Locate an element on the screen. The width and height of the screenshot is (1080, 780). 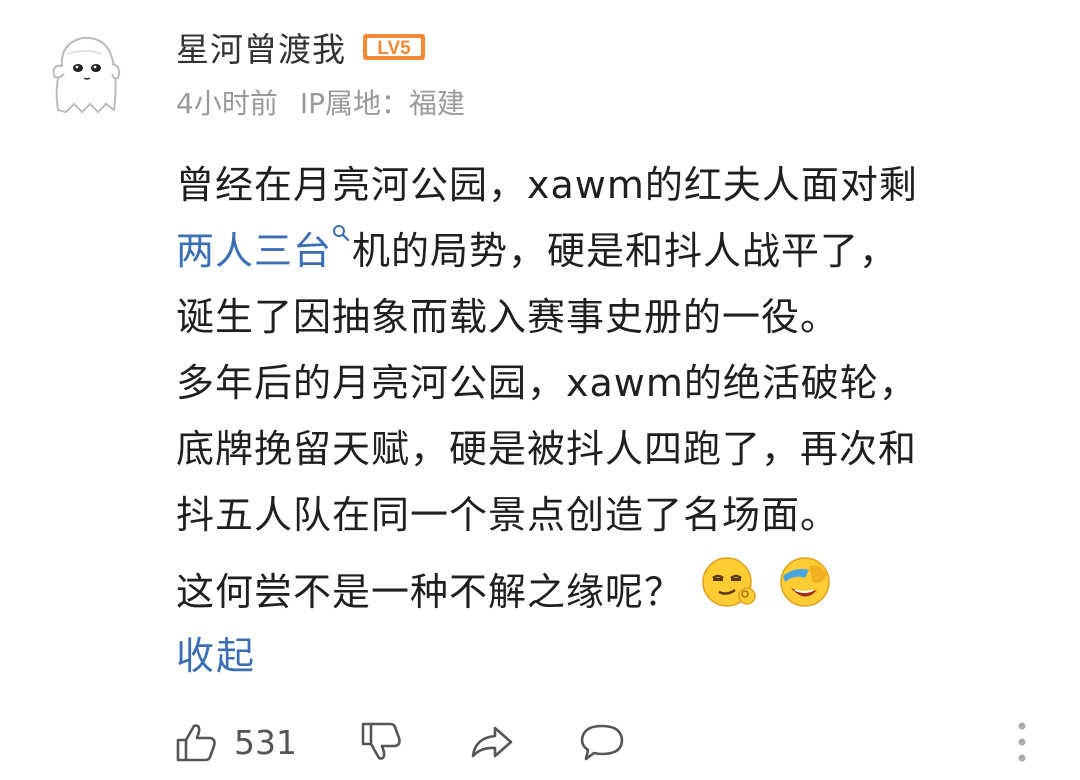
like-button: 531 is located at coordinates (234, 742).